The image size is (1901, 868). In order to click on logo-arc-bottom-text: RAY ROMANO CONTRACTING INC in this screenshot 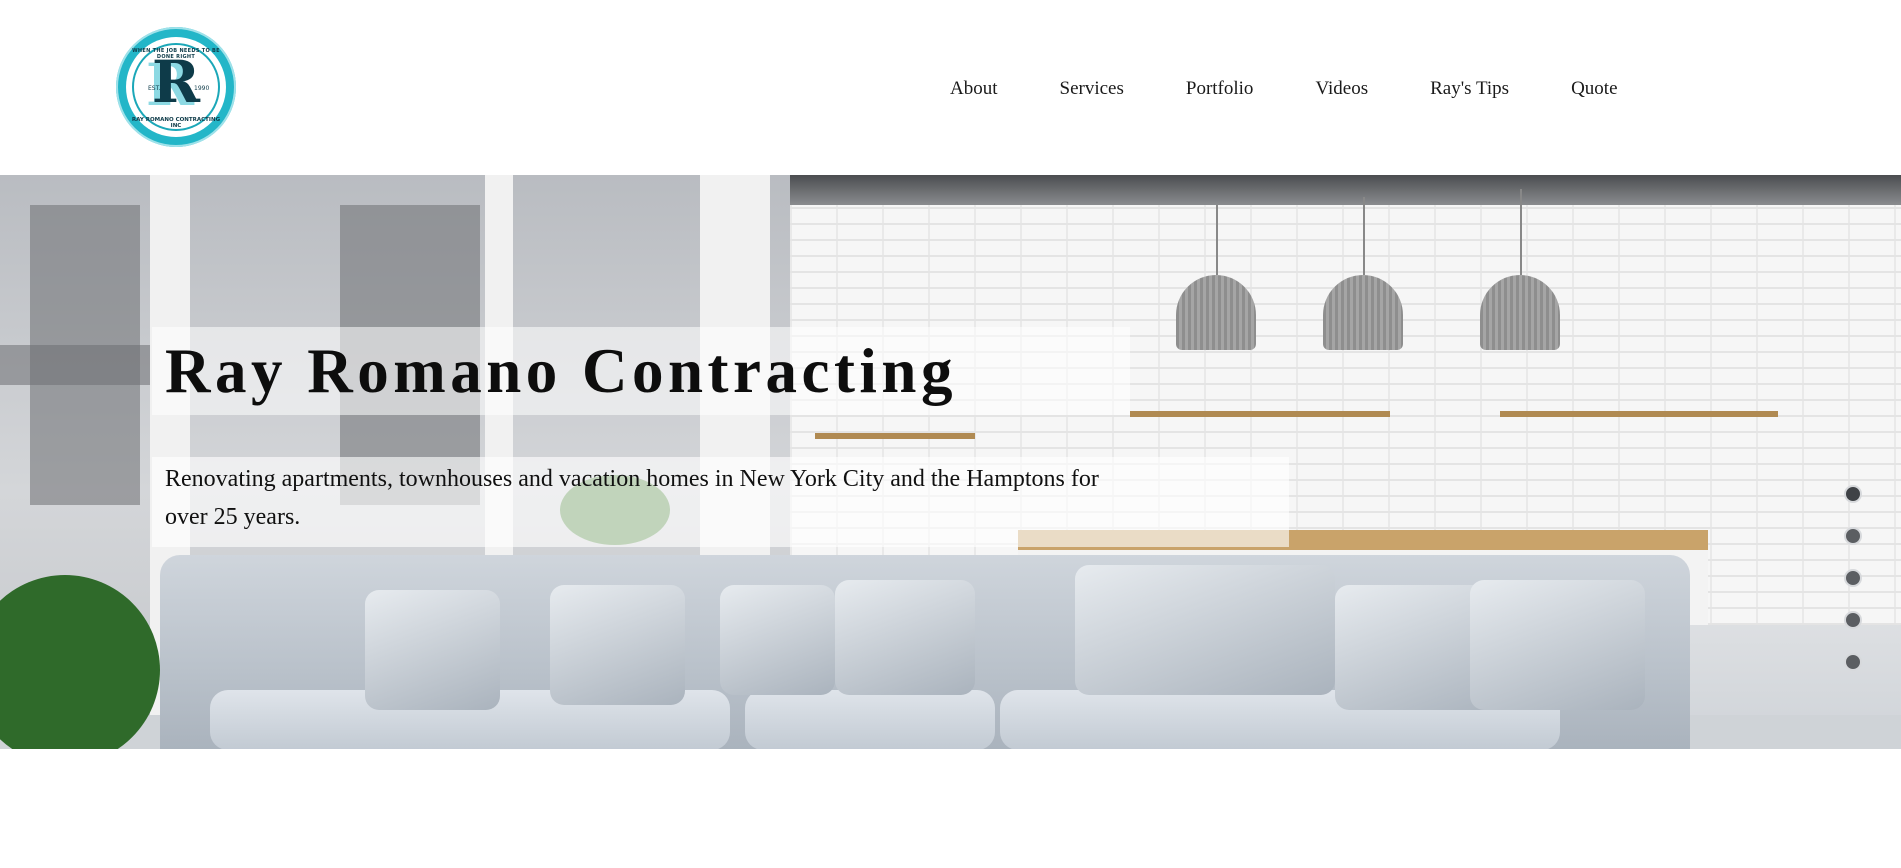, I will do `click(176, 123)`.